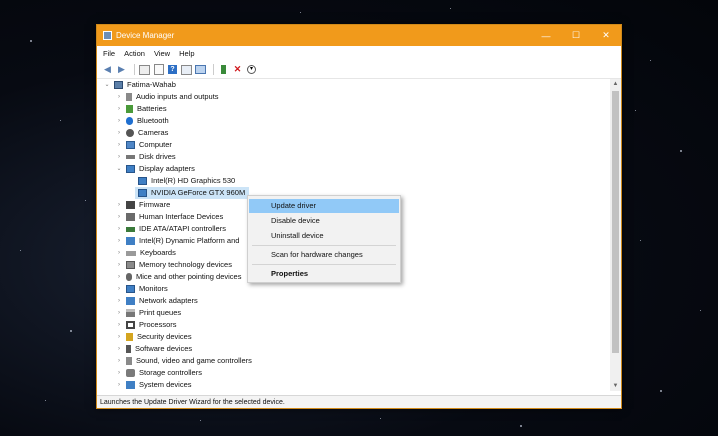 The image size is (718, 436). I want to click on disk-icon, so click(130, 157).